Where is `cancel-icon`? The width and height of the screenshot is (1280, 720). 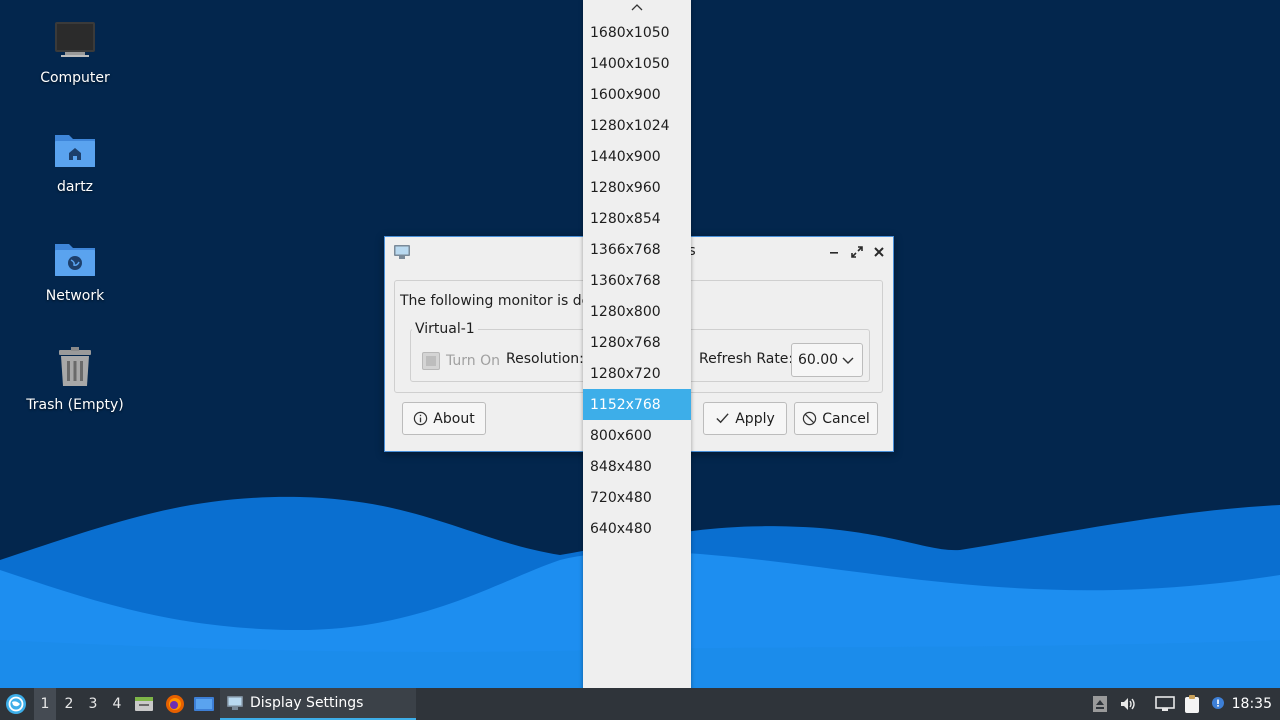 cancel-icon is located at coordinates (810, 418).